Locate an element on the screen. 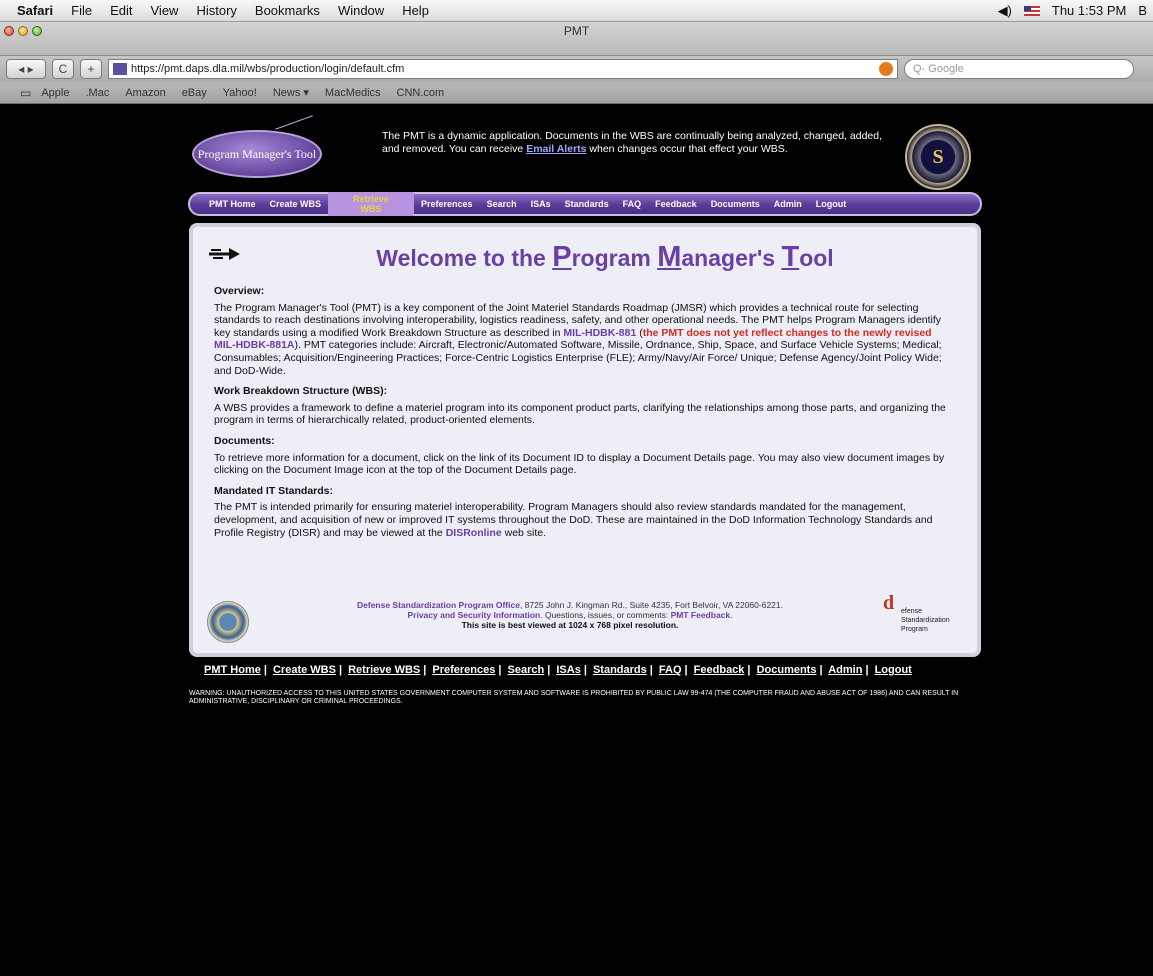  bookmark-ebay: eBay is located at coordinates (194, 93).